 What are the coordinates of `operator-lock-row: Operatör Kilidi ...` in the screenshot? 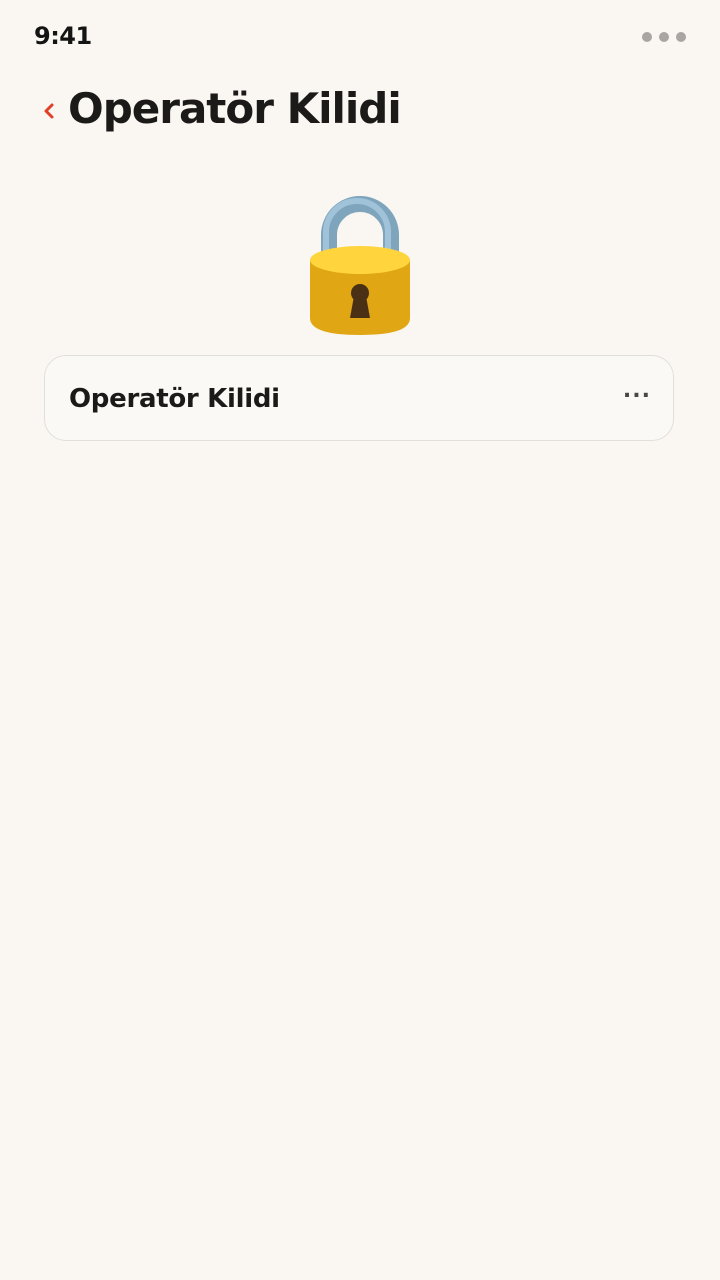 It's located at (359, 398).